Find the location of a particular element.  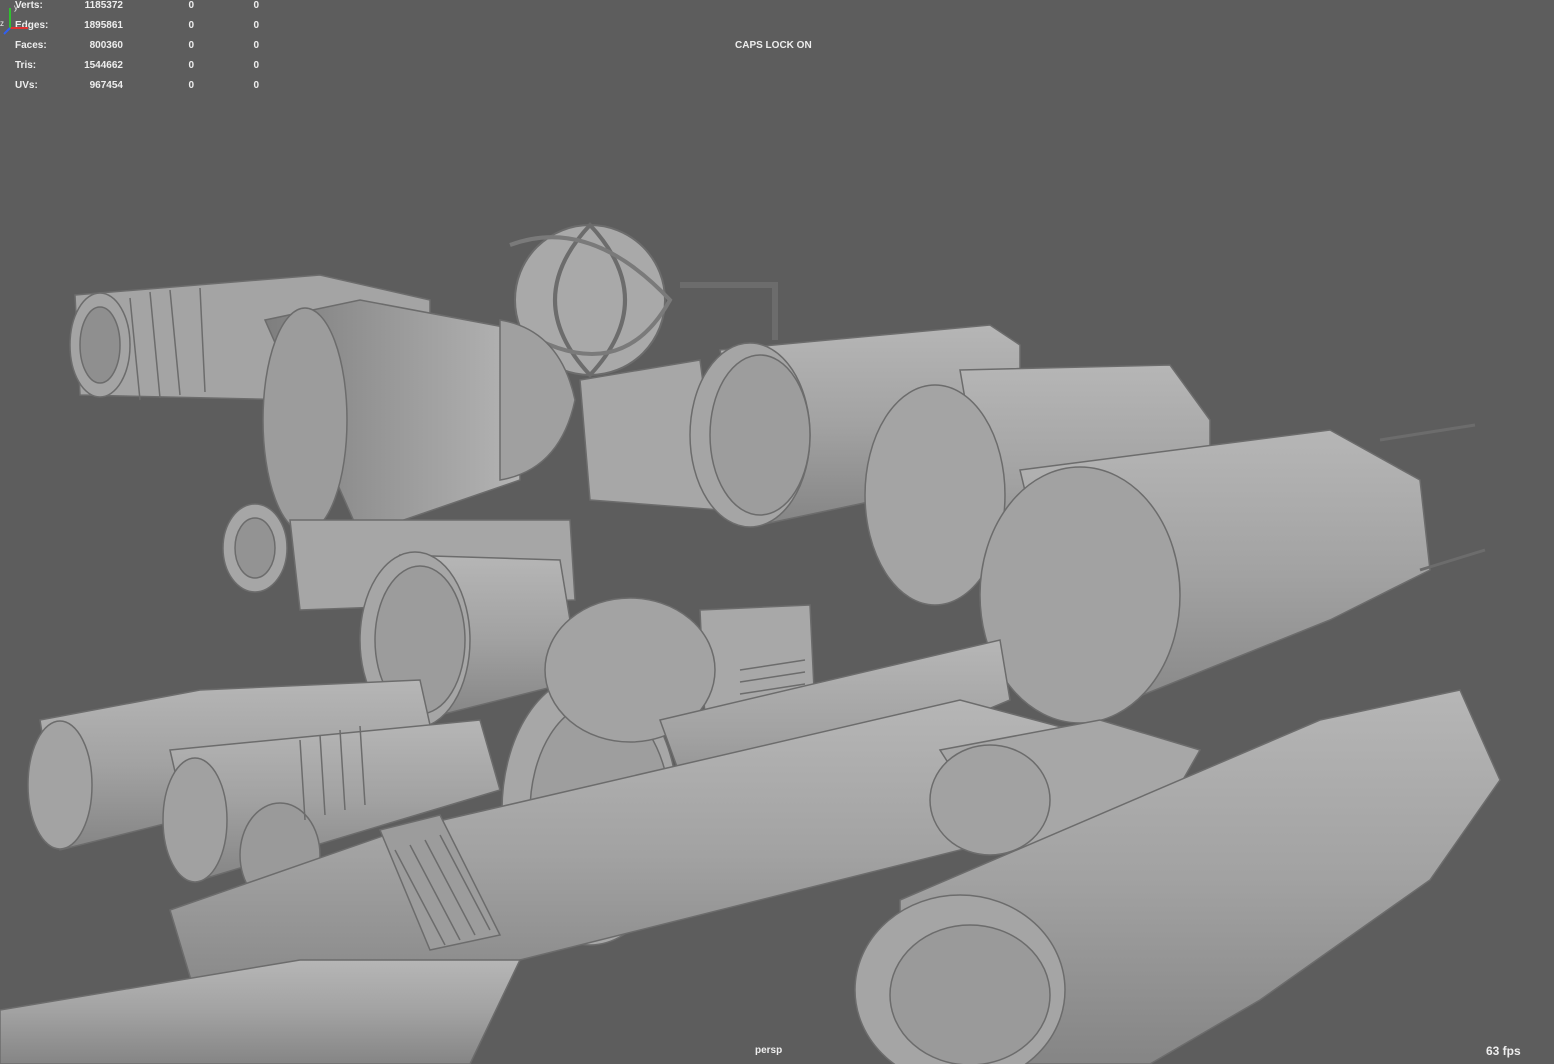

hud-row-tris: Tris: 1544662 0 0 is located at coordinates (140, 67).